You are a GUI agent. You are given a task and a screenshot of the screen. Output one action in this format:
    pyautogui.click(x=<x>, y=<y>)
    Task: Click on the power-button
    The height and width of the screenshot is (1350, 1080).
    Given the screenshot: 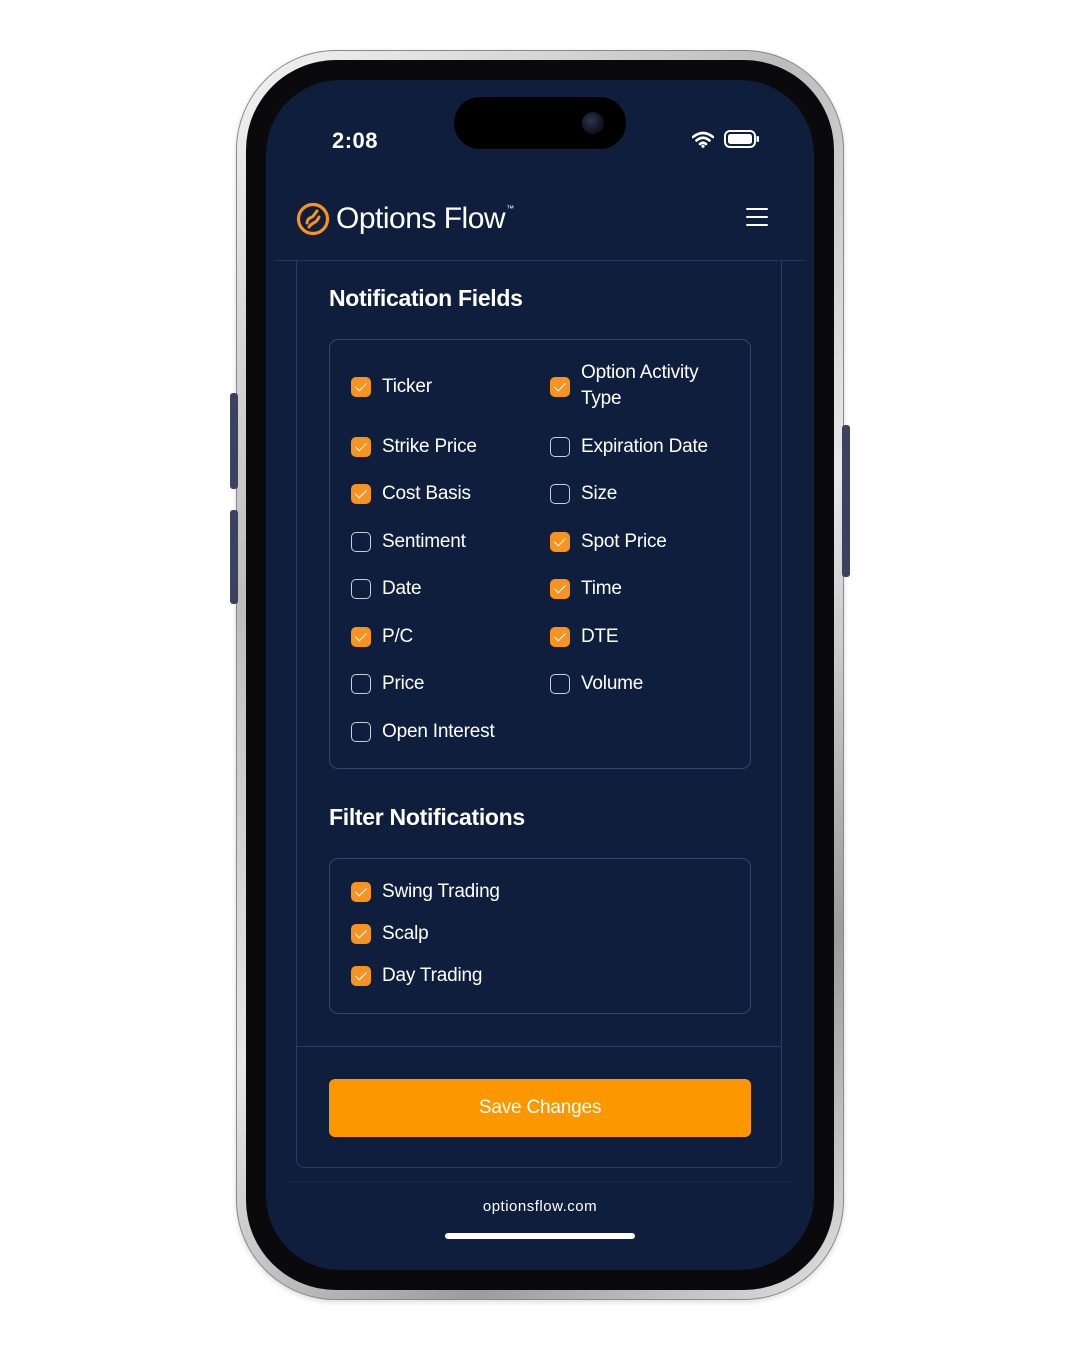 What is the action you would take?
    pyautogui.click(x=846, y=501)
    